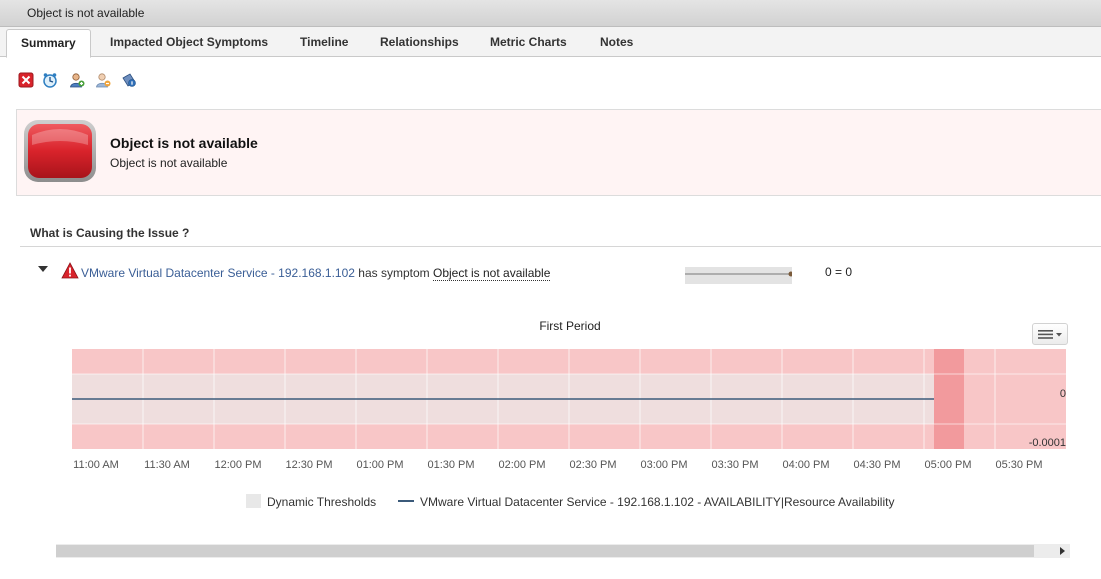  What do you see at coordinates (592, 465) in the screenshot?
I see `x-tick-label: 02:30 PM` at bounding box center [592, 465].